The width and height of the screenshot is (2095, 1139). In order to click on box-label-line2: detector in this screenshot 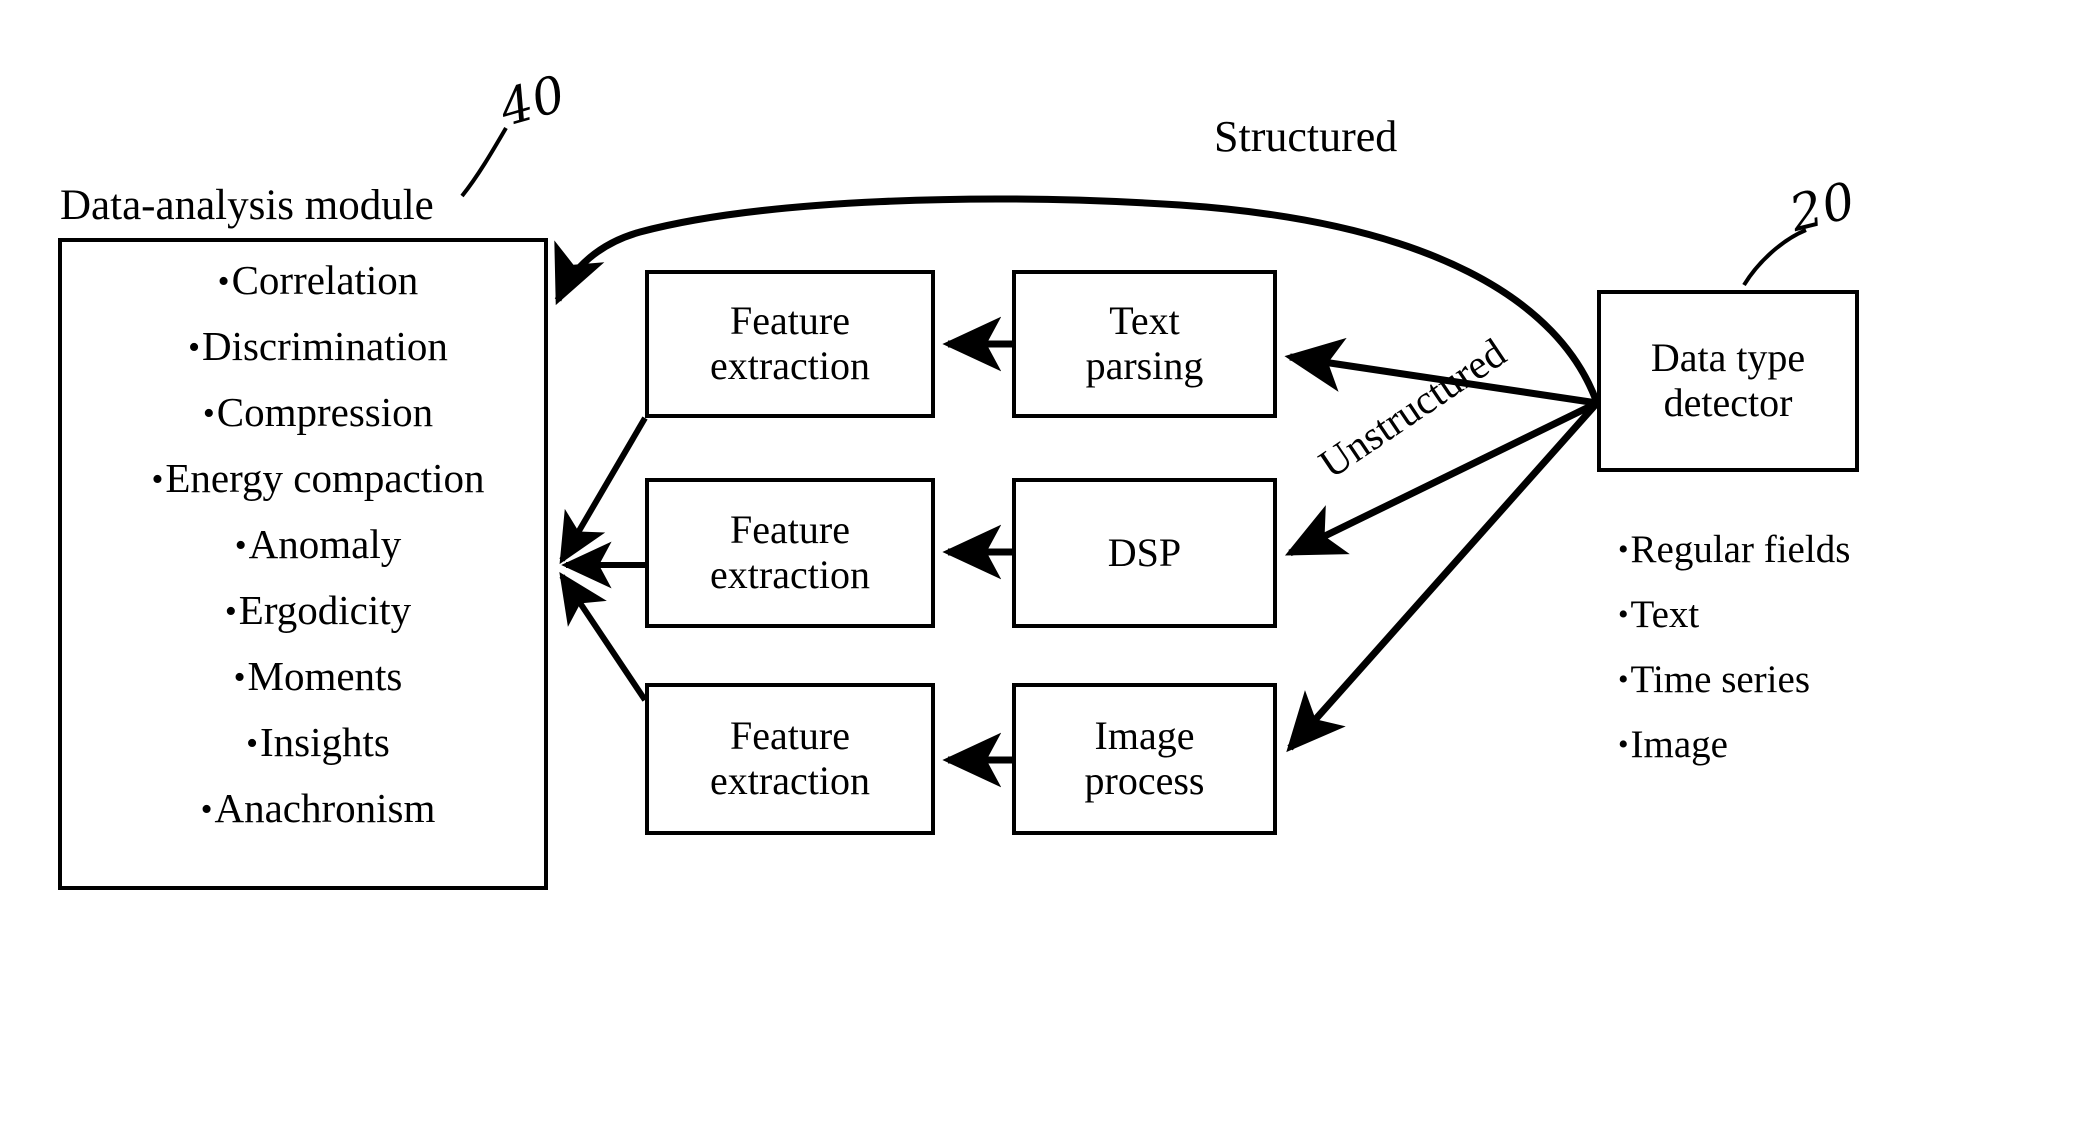, I will do `click(1728, 402)`.